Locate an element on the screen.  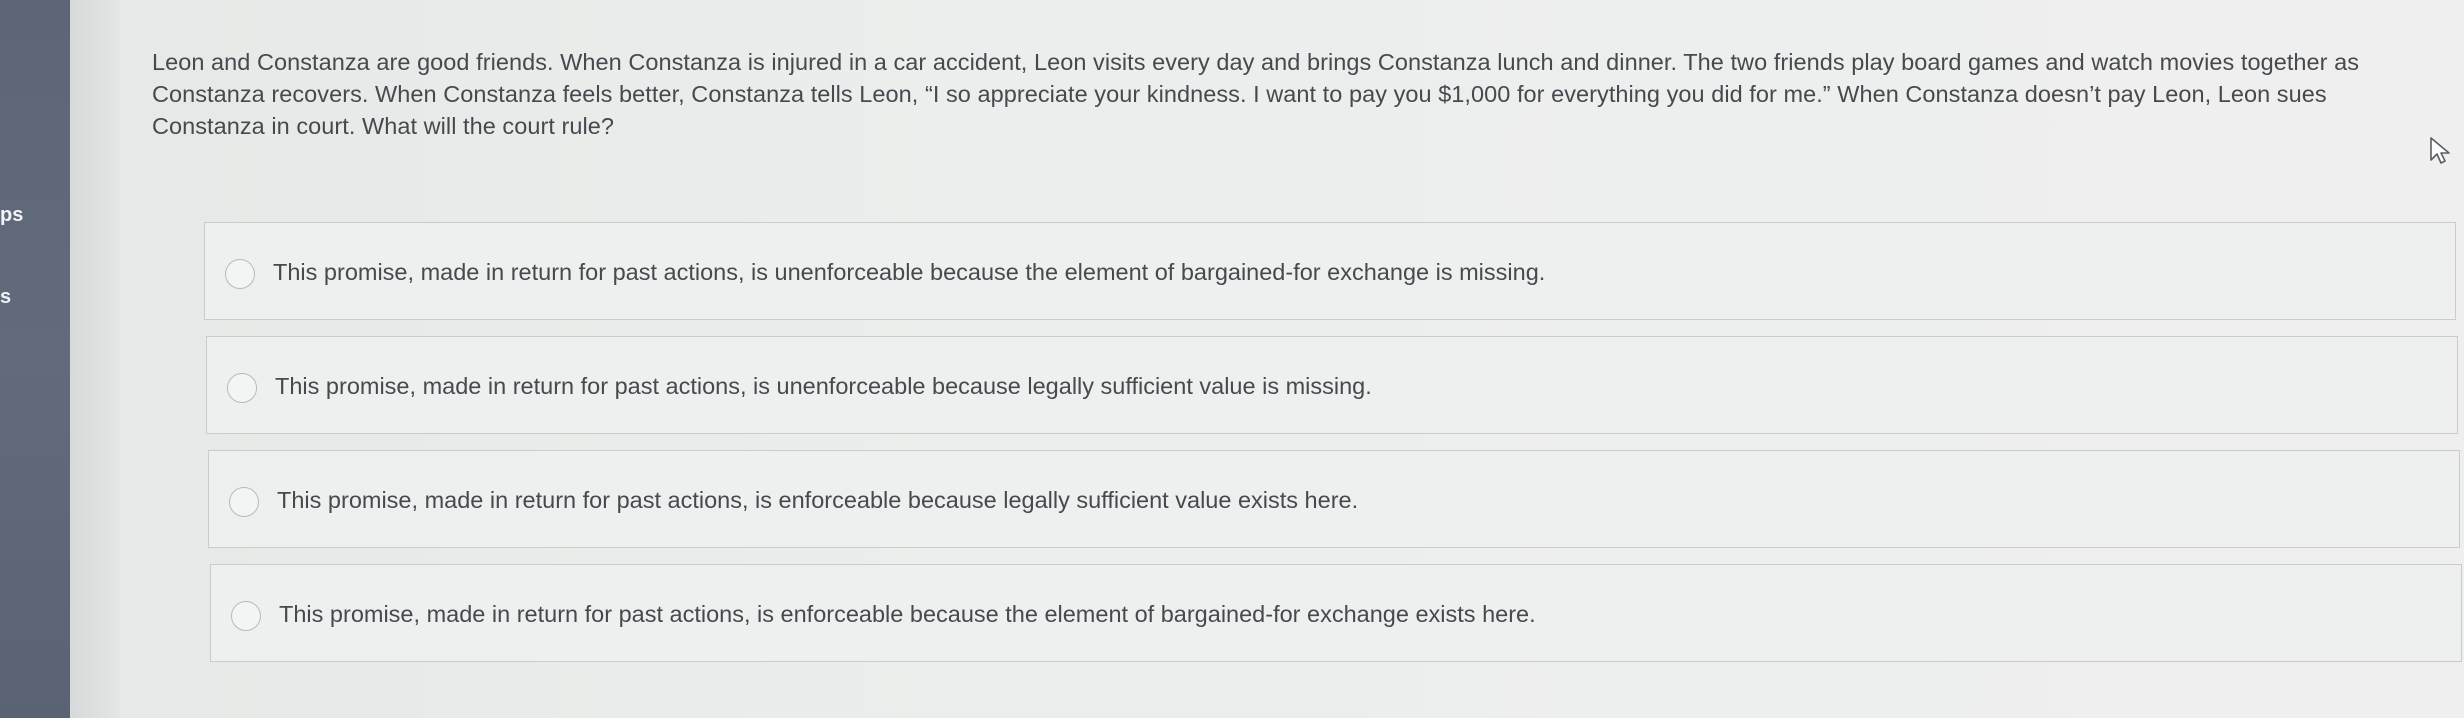
sidebar-shadow is located at coordinates (95, 359).